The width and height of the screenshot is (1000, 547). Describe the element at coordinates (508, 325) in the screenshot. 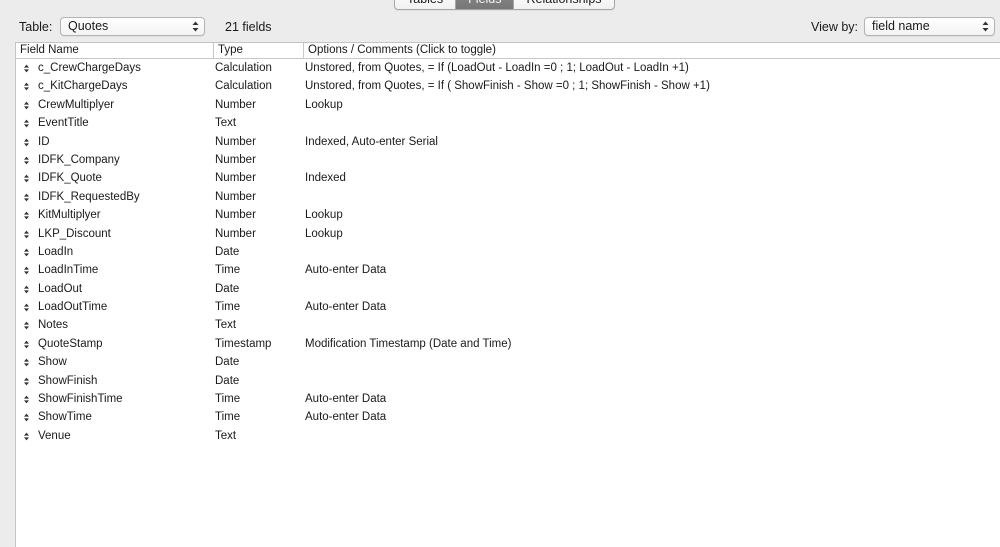

I see `table-row: Notes Text` at that location.